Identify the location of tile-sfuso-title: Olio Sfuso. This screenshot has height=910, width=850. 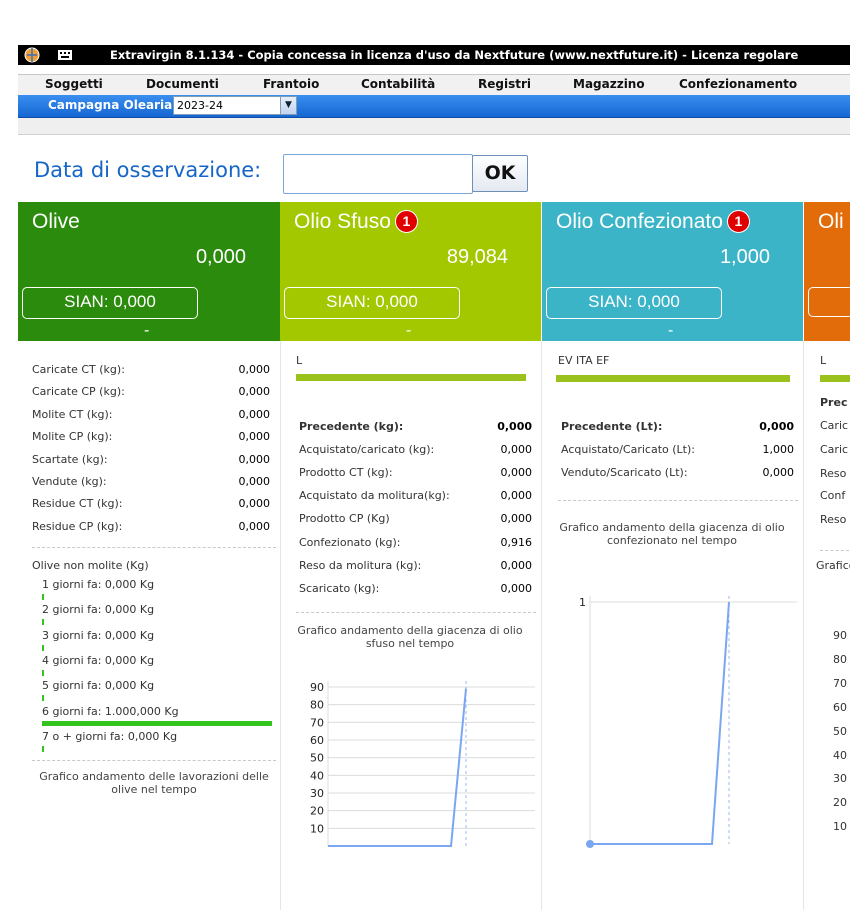
(342, 221).